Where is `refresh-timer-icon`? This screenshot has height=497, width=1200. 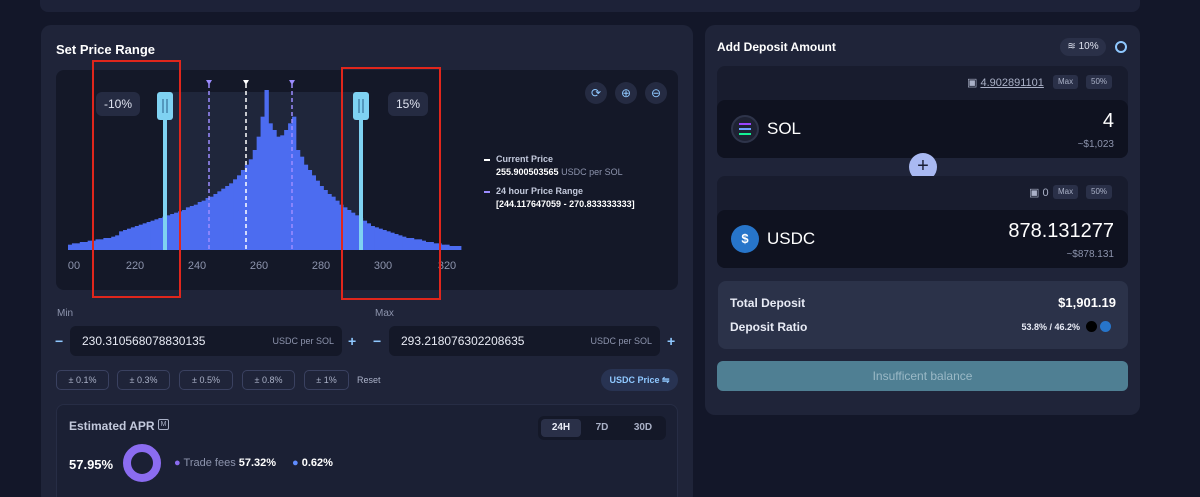 refresh-timer-icon is located at coordinates (1121, 47).